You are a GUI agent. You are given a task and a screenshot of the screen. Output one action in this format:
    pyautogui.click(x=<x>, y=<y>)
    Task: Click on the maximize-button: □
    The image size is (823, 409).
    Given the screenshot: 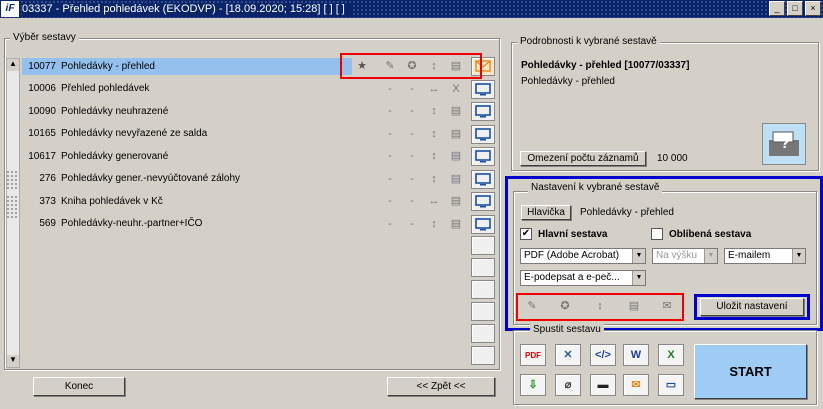 What is the action you would take?
    pyautogui.click(x=795, y=8)
    